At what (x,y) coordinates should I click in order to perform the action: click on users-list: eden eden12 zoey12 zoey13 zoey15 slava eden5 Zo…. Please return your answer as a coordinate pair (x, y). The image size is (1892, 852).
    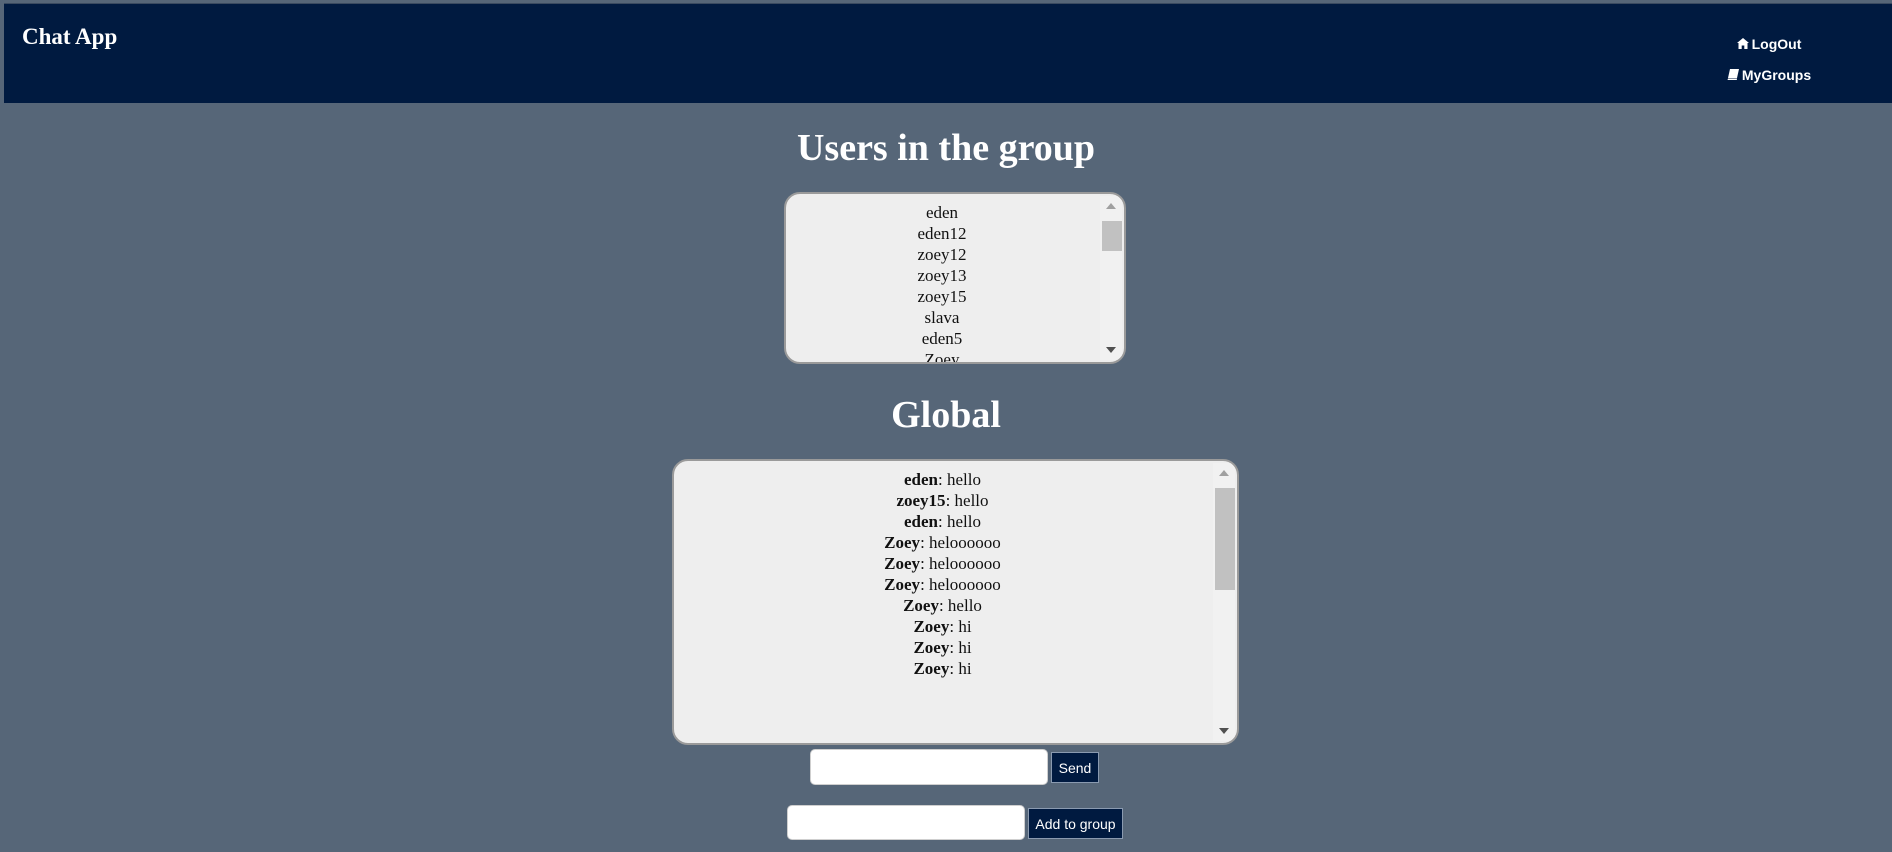
    Looking at the image, I should click on (942, 283).